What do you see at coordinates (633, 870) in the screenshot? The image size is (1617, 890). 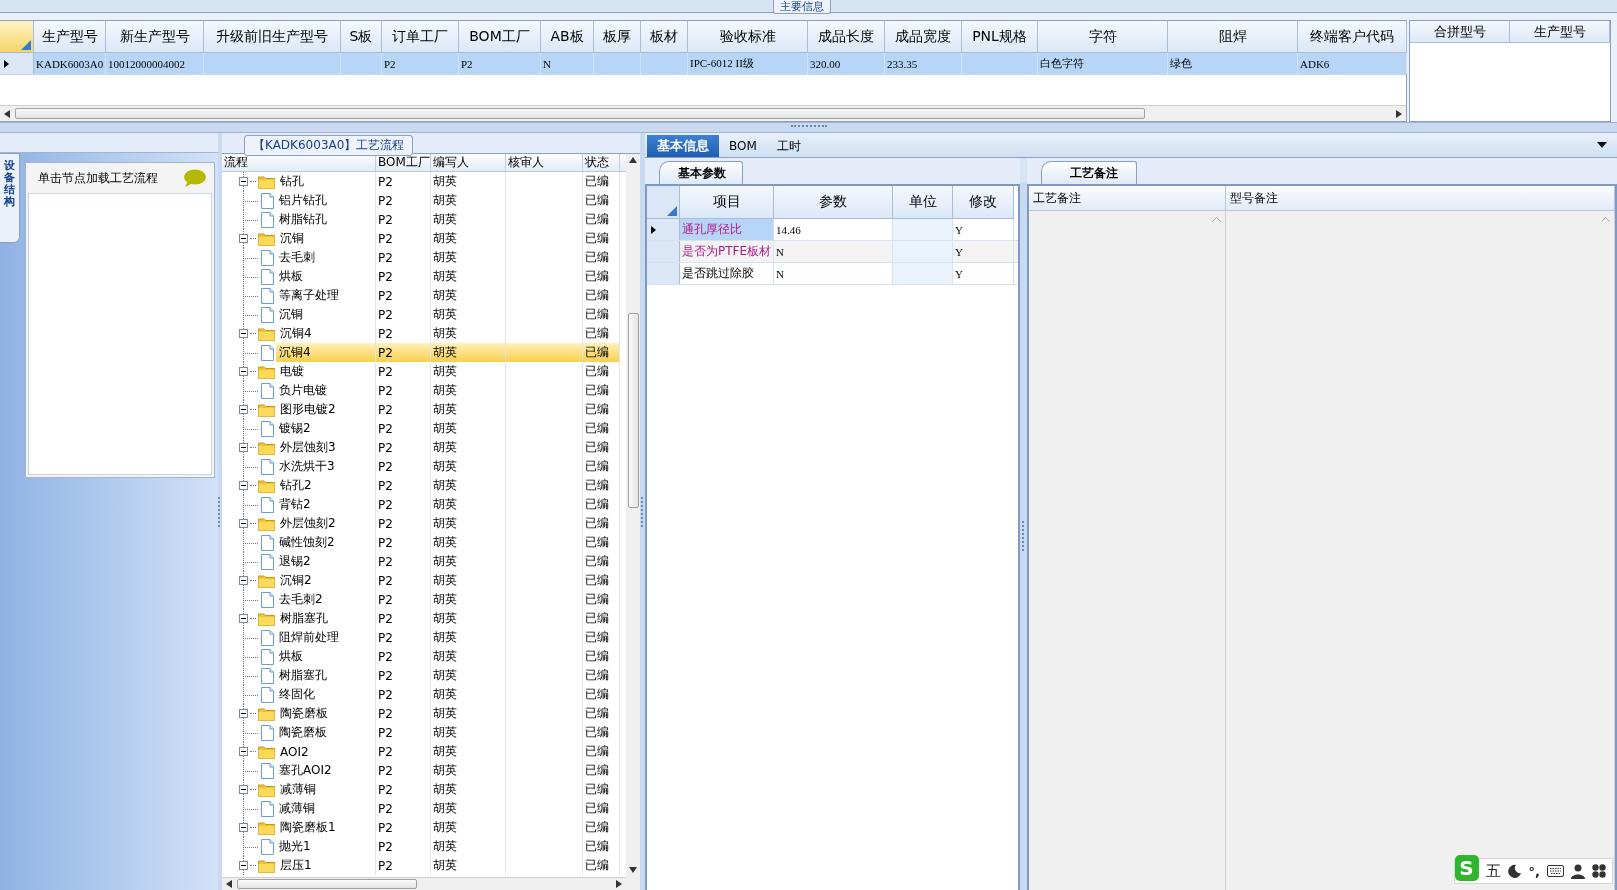 I see `scroll-down-icon` at bounding box center [633, 870].